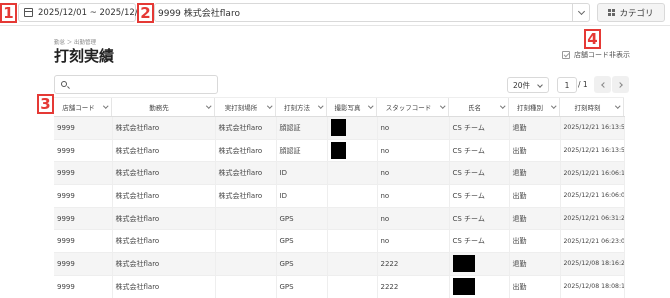 The image size is (670, 298). Describe the element at coordinates (581, 12) in the screenshot. I see `store-dropdown-toggle` at that location.